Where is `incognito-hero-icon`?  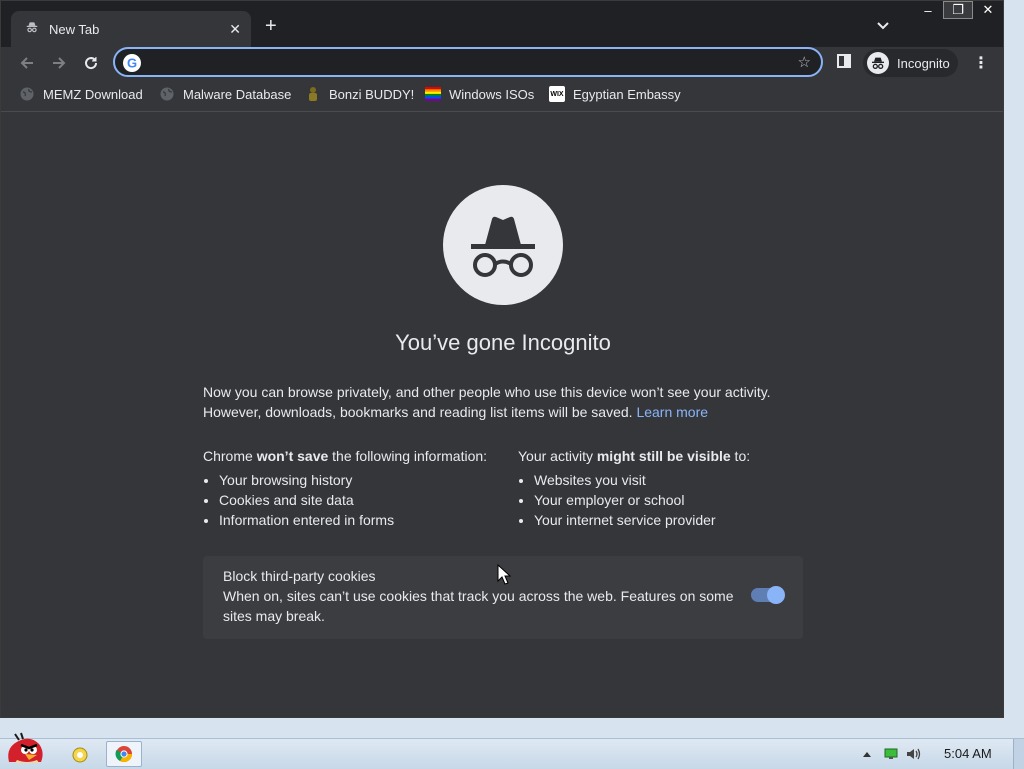 incognito-hero-icon is located at coordinates (503, 245).